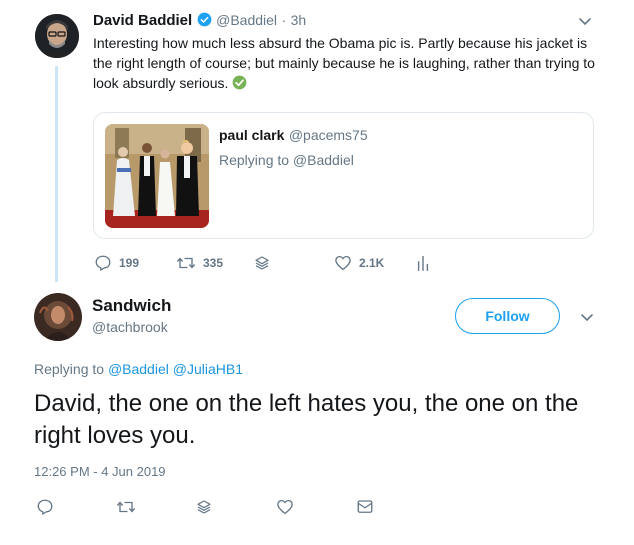 This screenshot has width=634, height=545. I want to click on like-count: 2.1K, so click(372, 263).